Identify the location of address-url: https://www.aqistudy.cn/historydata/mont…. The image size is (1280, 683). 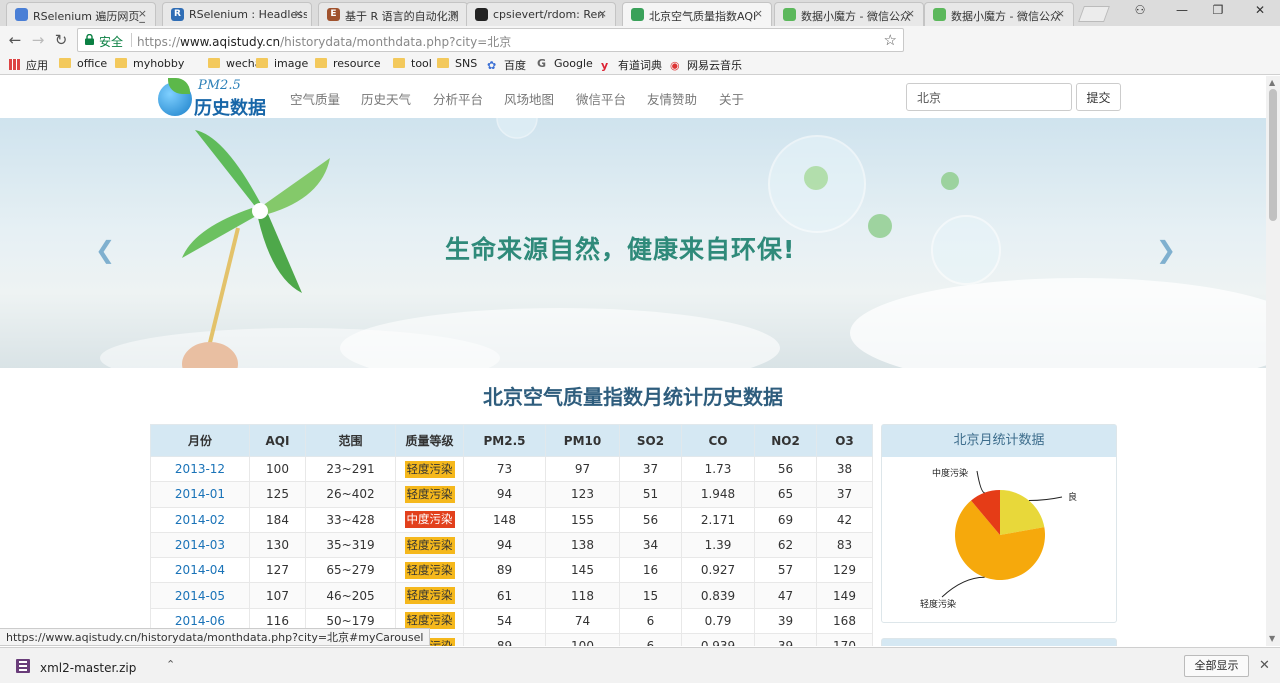
(324, 41).